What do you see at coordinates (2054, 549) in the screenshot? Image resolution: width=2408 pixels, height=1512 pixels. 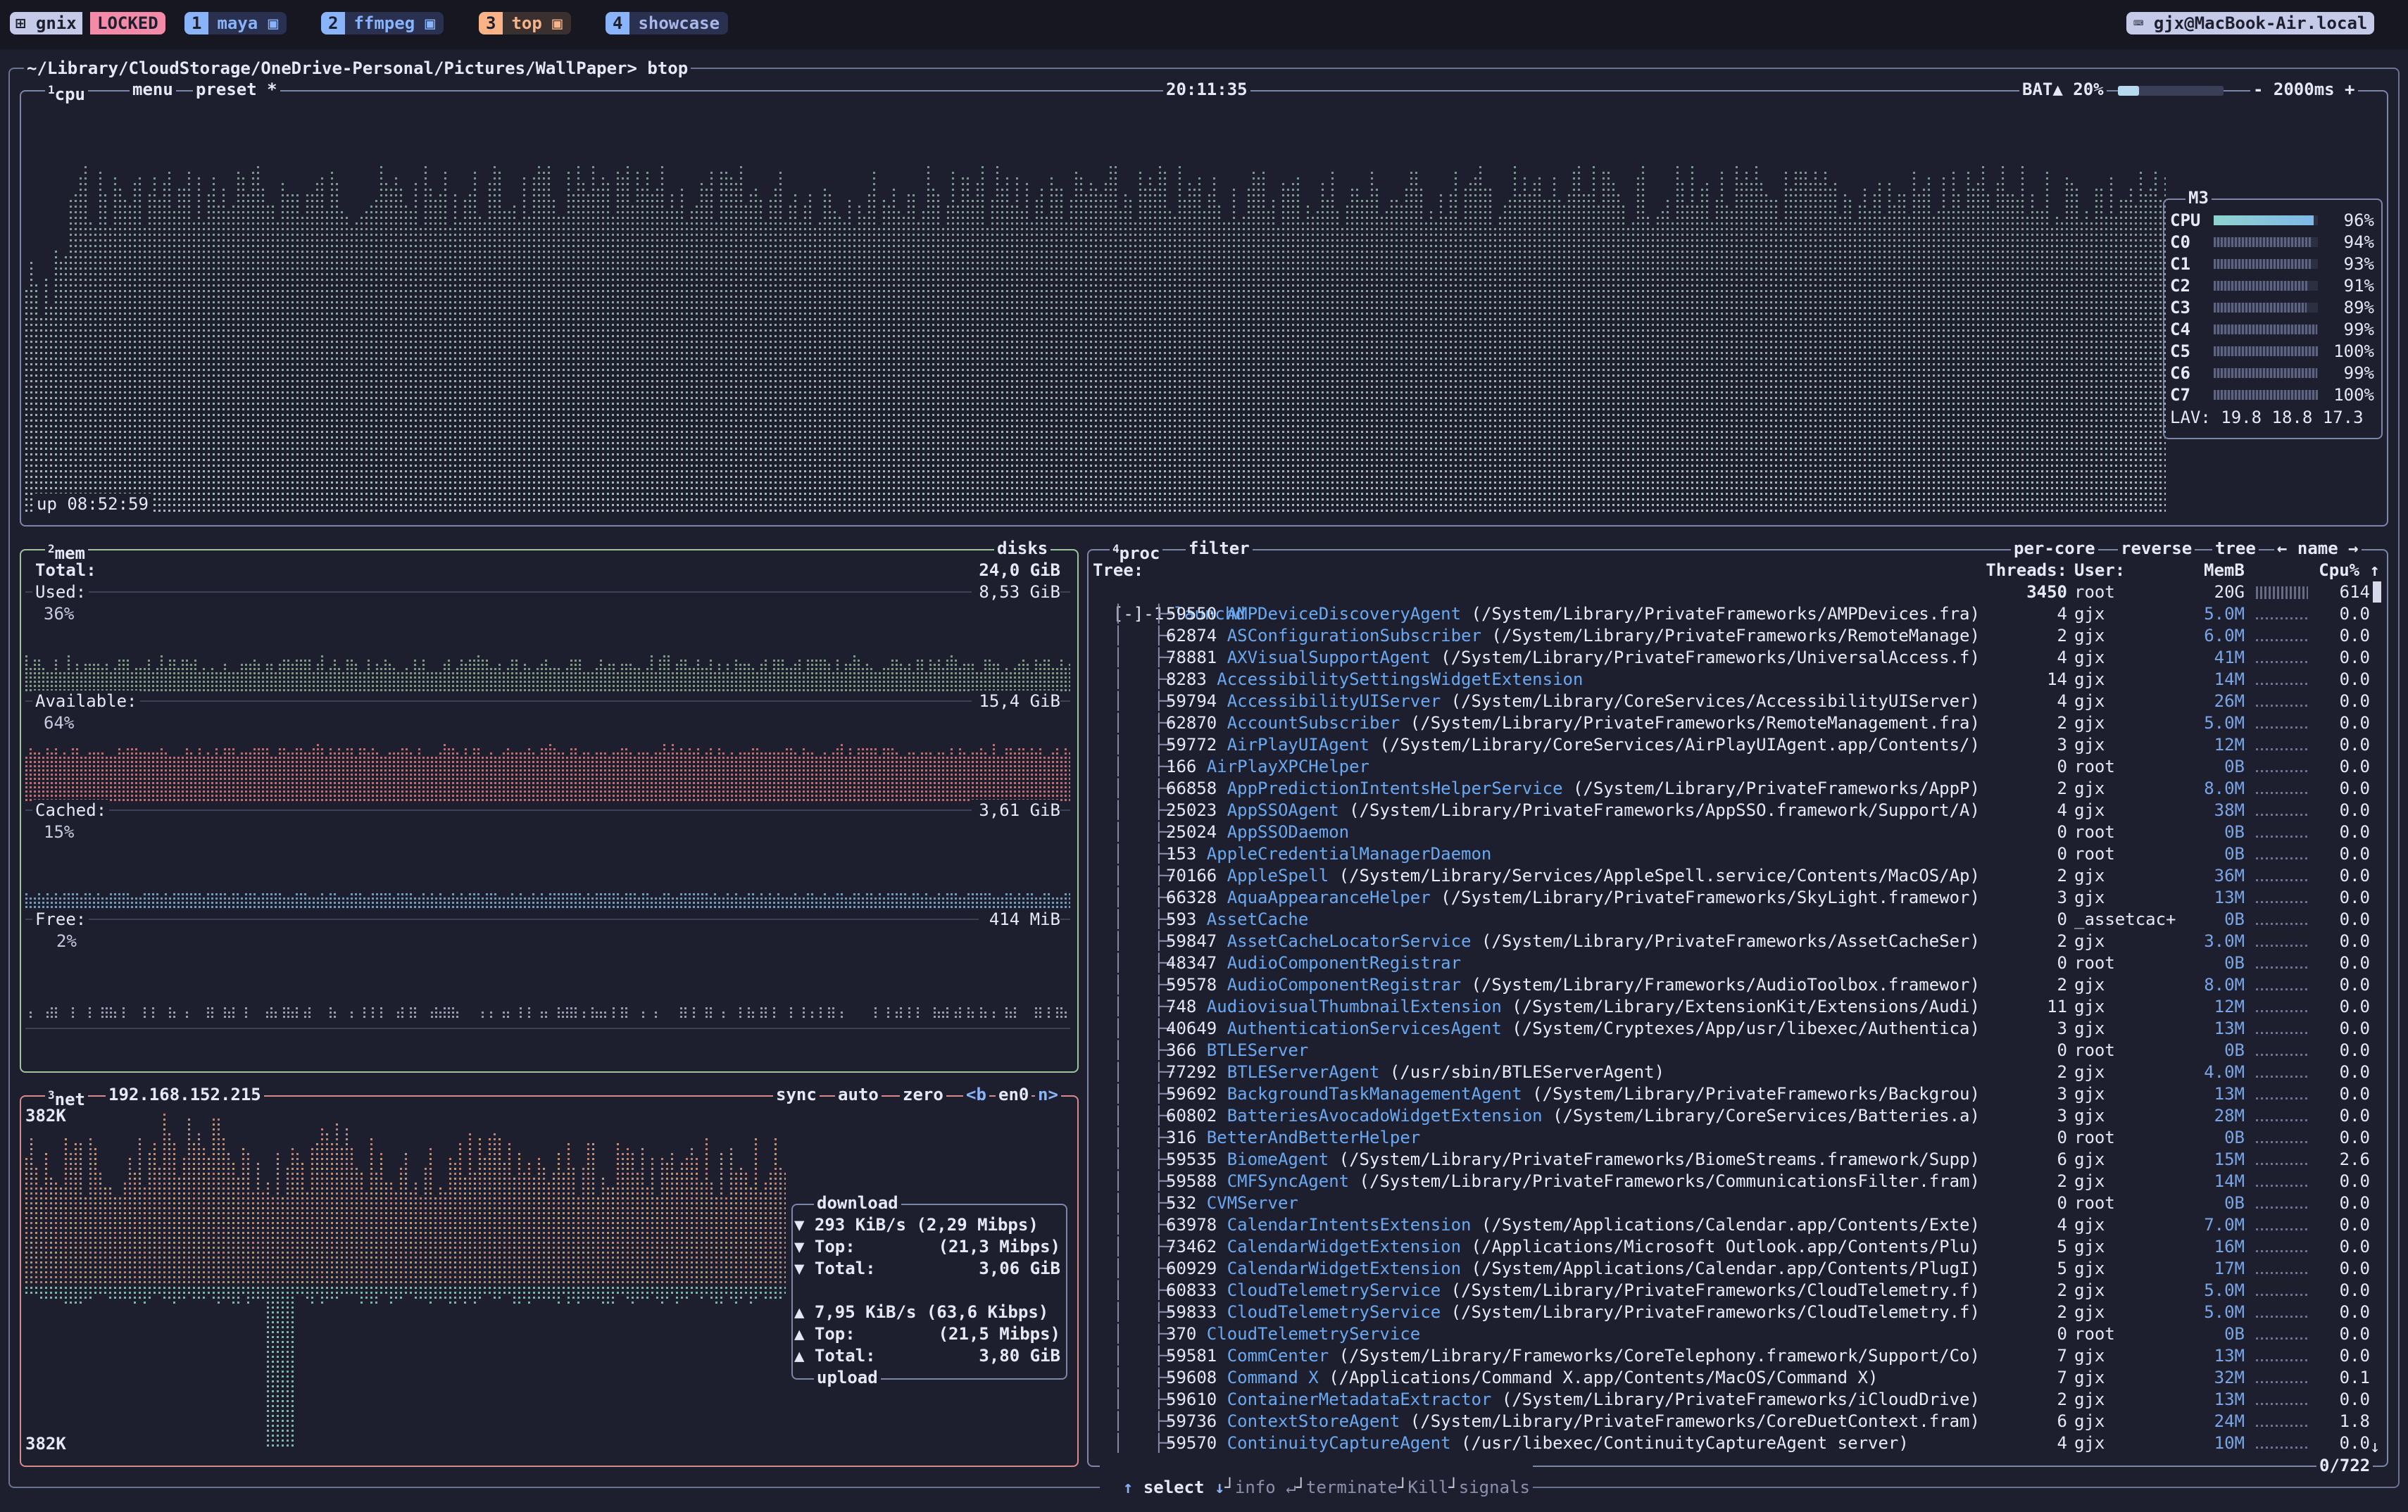 I see `per-core-toggle: per-core` at bounding box center [2054, 549].